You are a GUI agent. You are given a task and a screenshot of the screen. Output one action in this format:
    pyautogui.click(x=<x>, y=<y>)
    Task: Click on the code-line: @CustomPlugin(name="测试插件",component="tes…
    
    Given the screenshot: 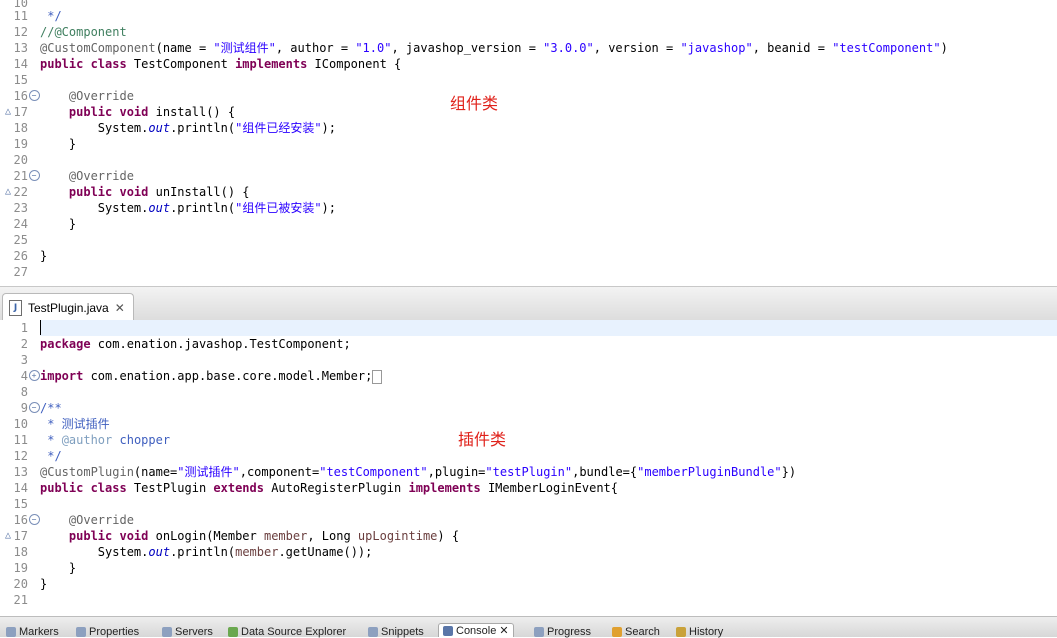 What is the action you would take?
    pyautogui.click(x=418, y=472)
    